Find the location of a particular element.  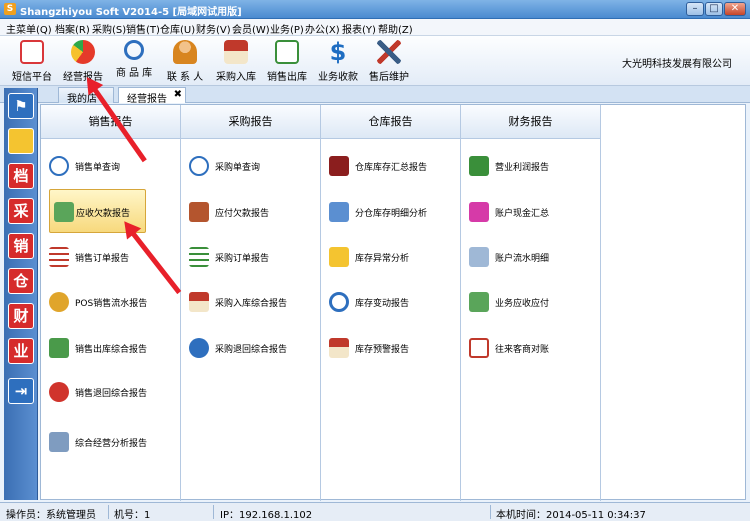

tools-icon is located at coordinates (389, 52).